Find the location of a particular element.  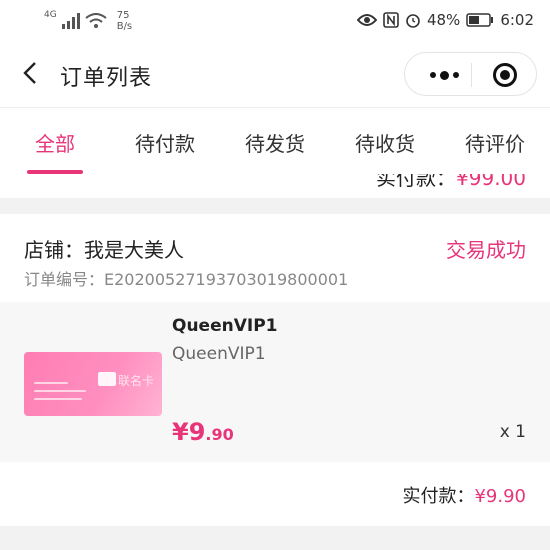

paid-value: ¥9.90 is located at coordinates (500, 496).